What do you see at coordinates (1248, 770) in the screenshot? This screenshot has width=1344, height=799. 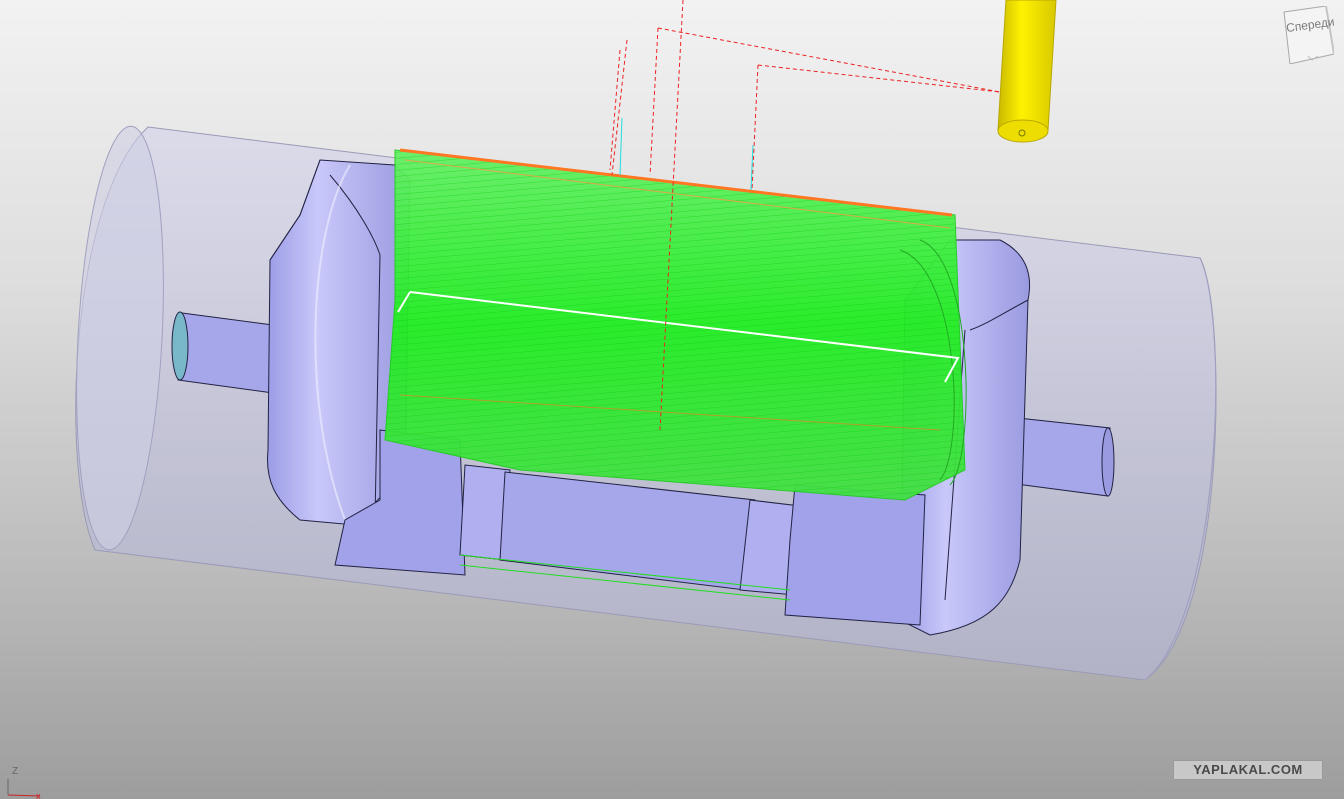 I see `watermark-logo: YAPLAKAL.COM` at bounding box center [1248, 770].